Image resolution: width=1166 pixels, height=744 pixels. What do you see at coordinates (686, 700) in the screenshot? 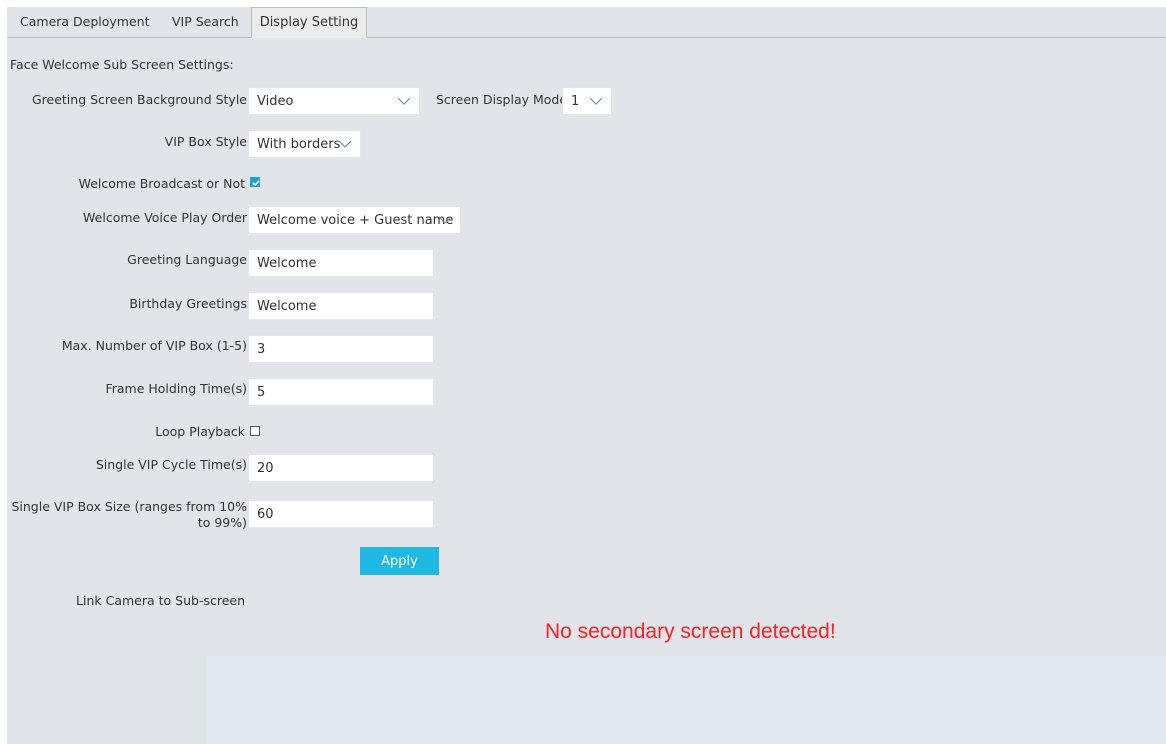
I see `sub-screen-preview-area` at bounding box center [686, 700].